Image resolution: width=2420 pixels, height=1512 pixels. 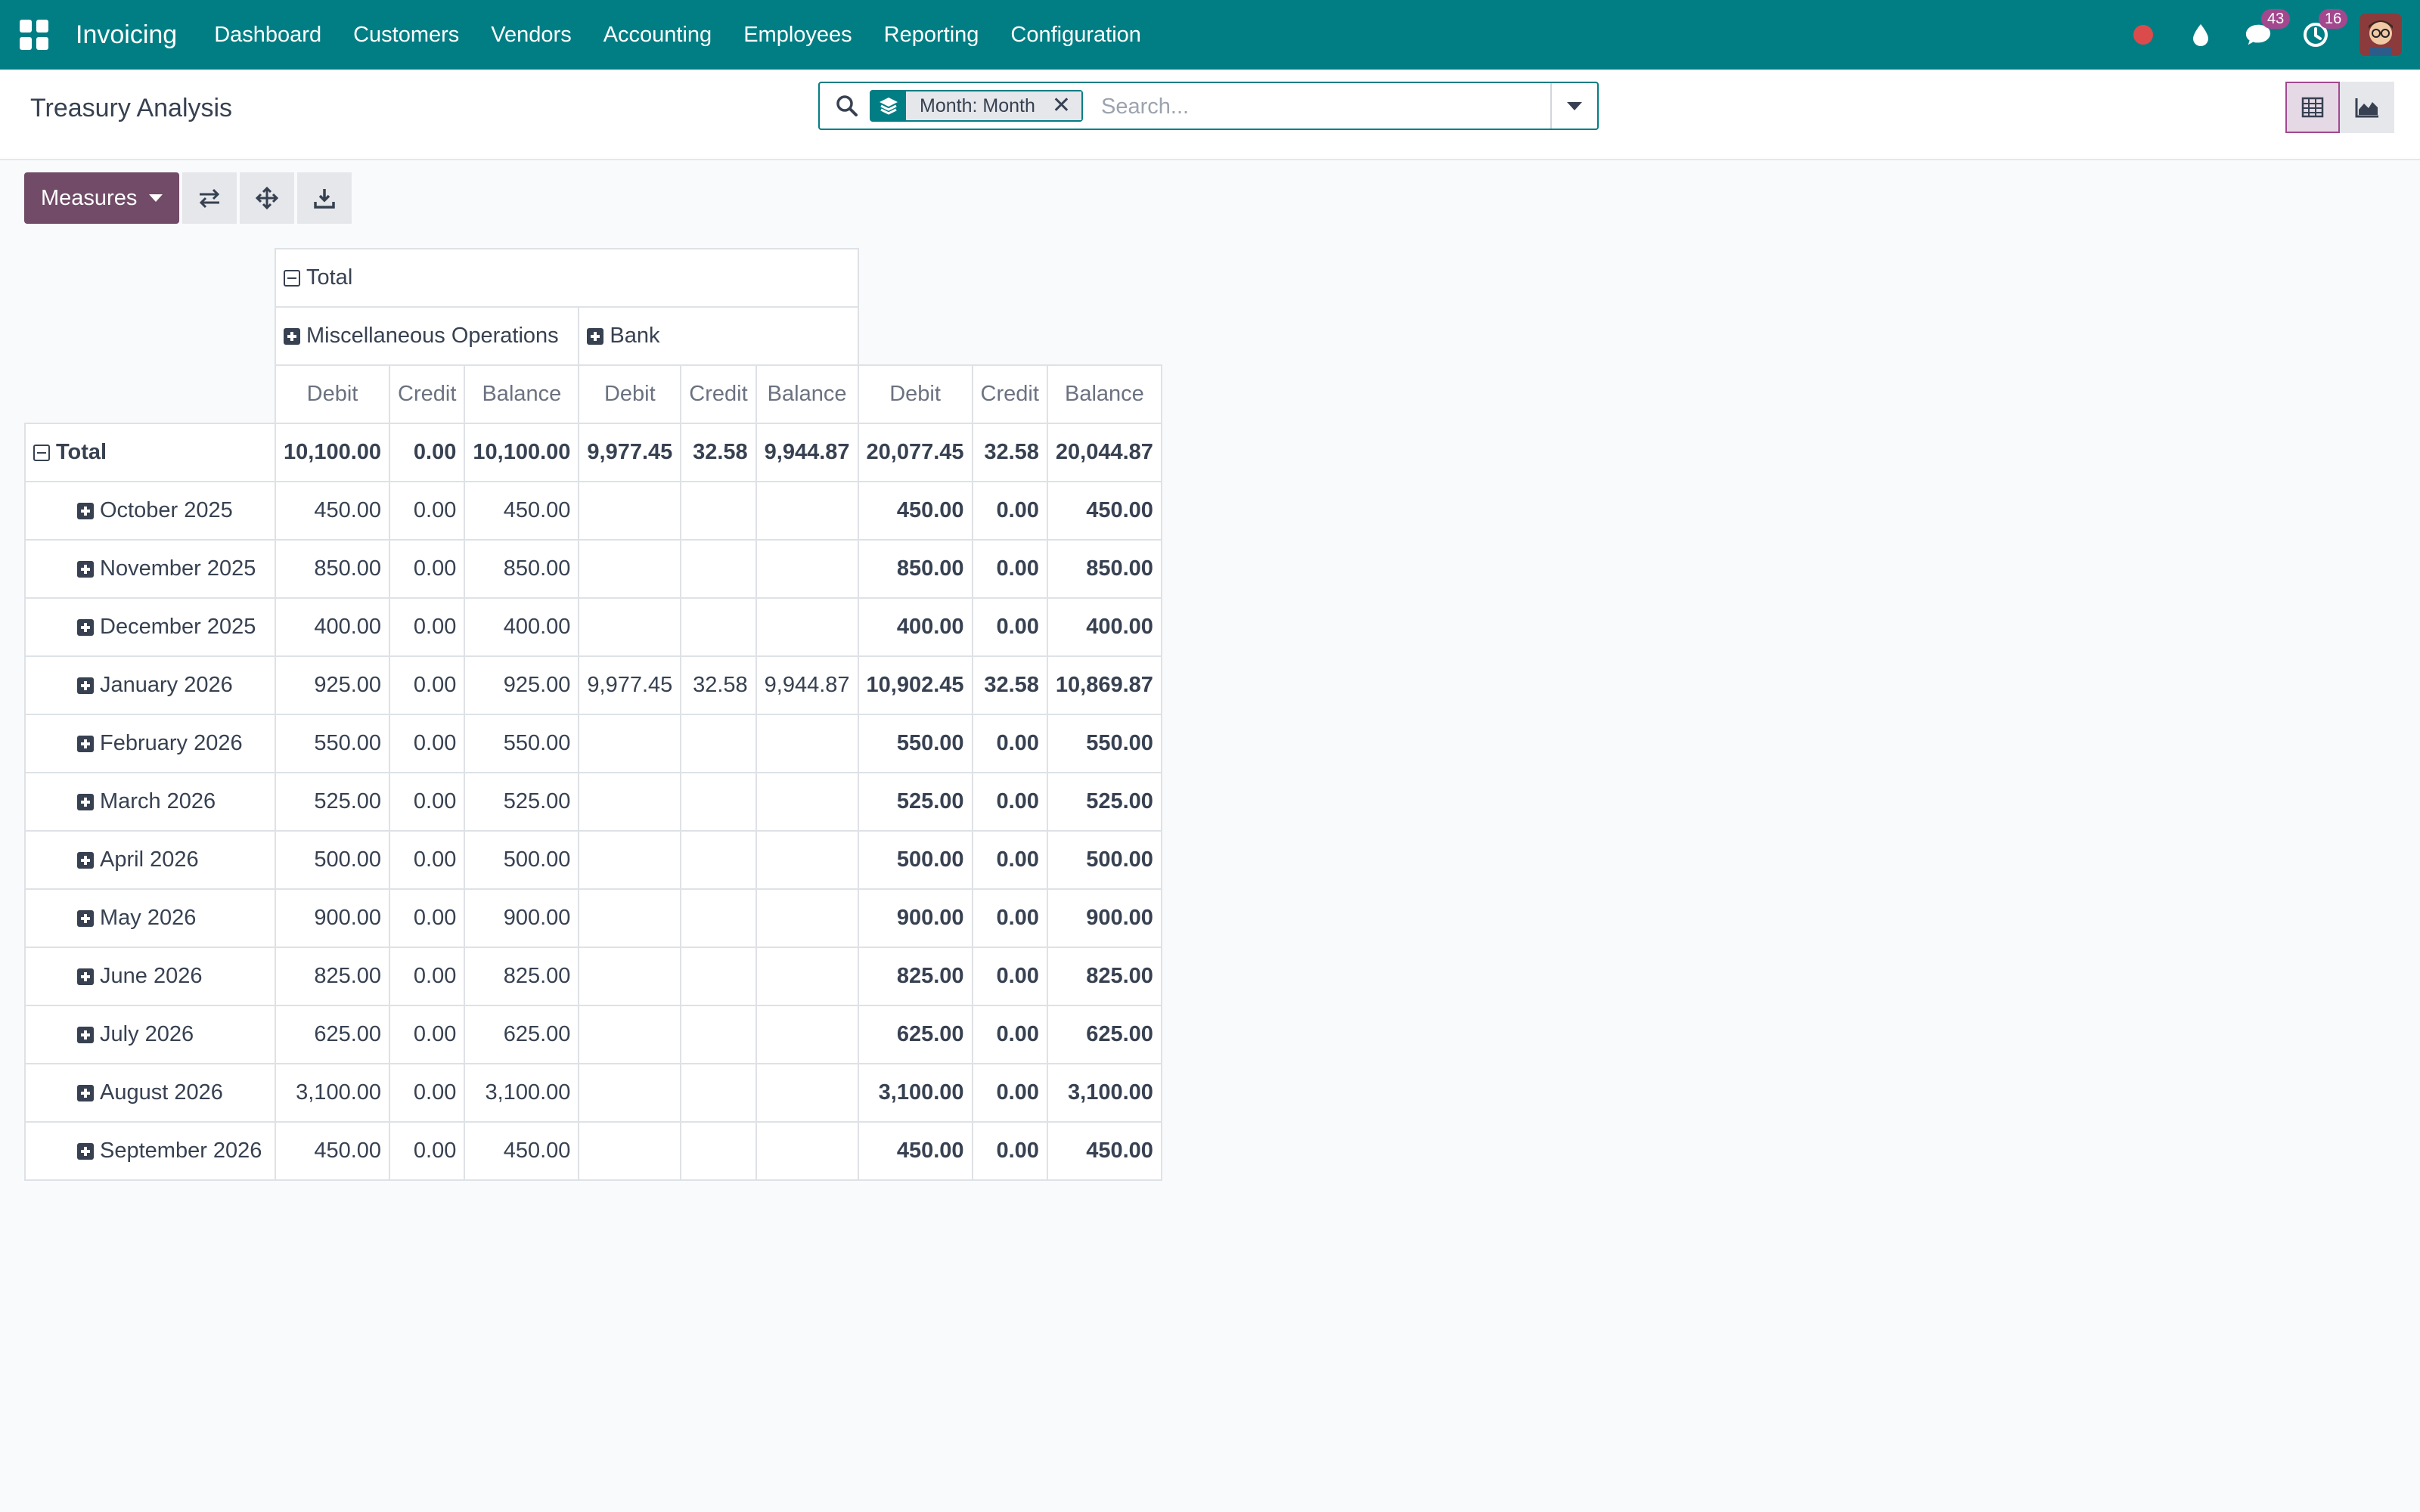 I want to click on row-header: June 2026, so click(x=150, y=977).